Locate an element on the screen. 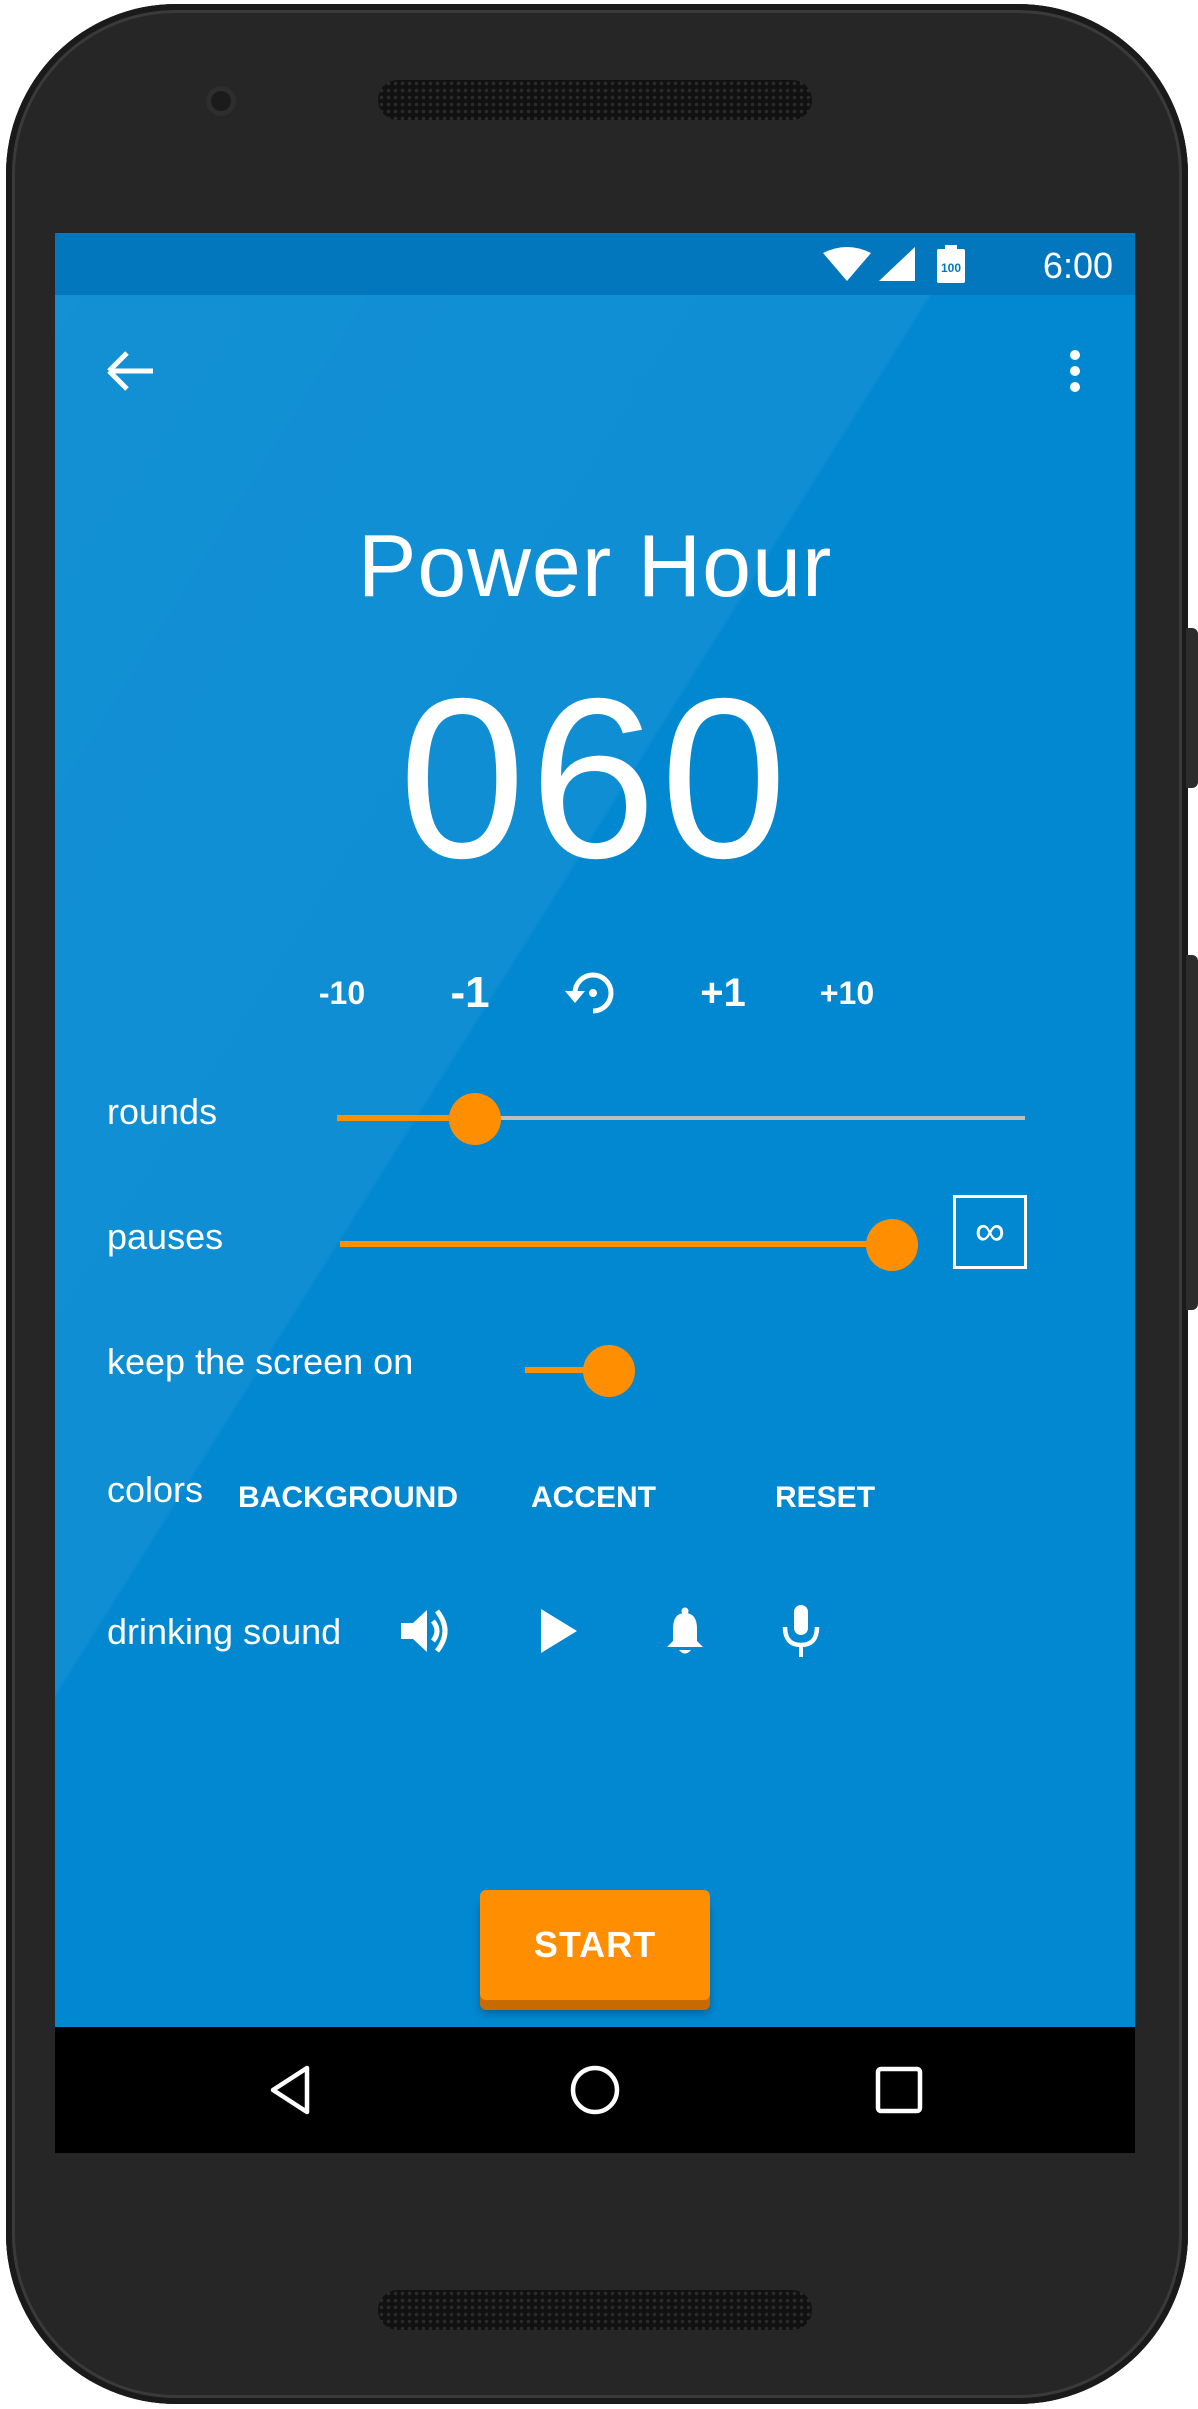  status-bar: 100 6:00 is located at coordinates (595, 264).